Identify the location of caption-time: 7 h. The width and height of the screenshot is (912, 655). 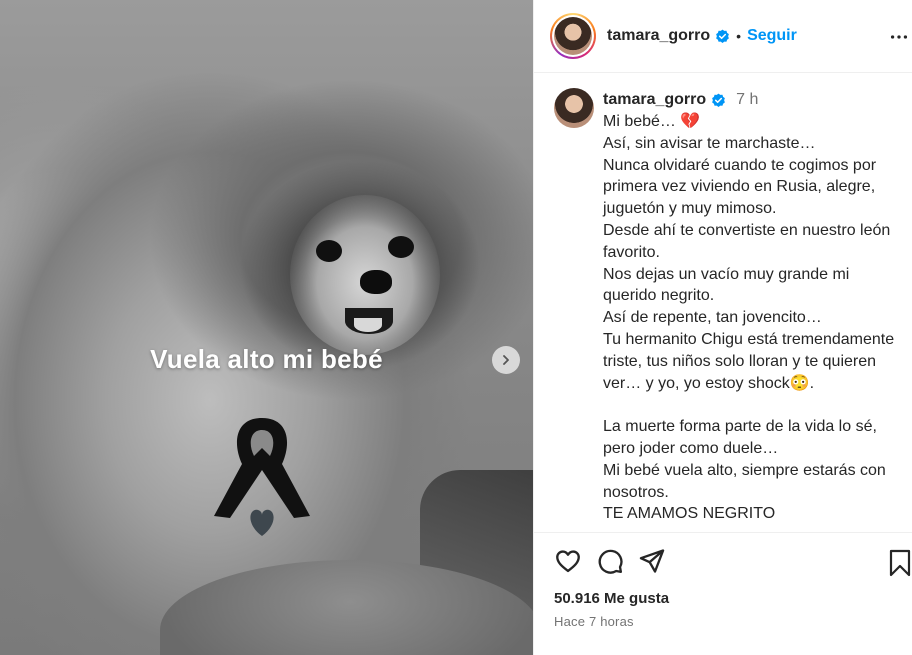
(747, 100).